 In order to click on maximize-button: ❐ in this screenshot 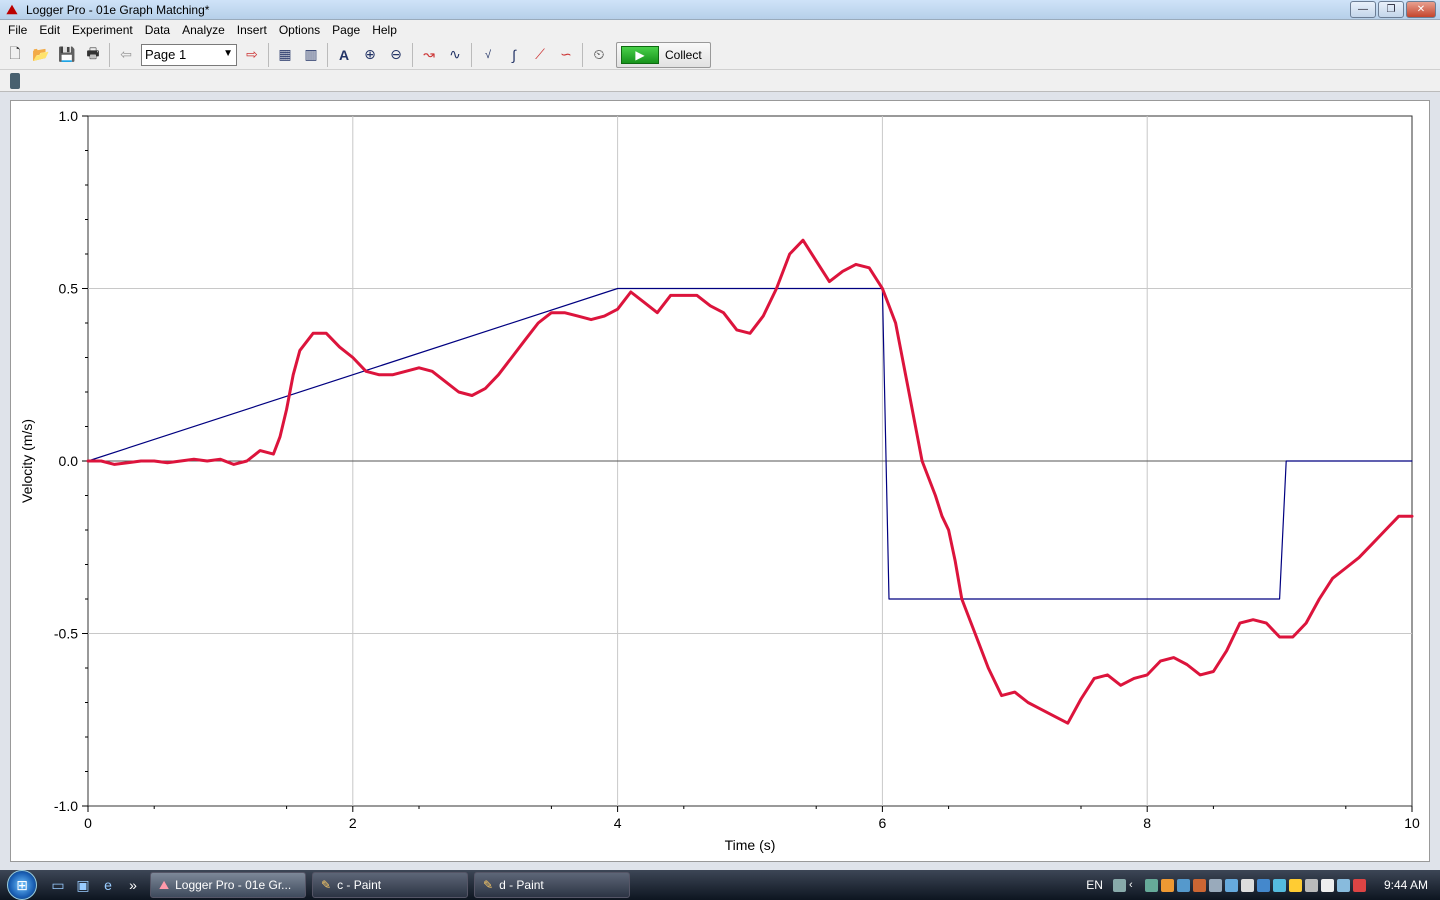, I will do `click(1391, 9)`.